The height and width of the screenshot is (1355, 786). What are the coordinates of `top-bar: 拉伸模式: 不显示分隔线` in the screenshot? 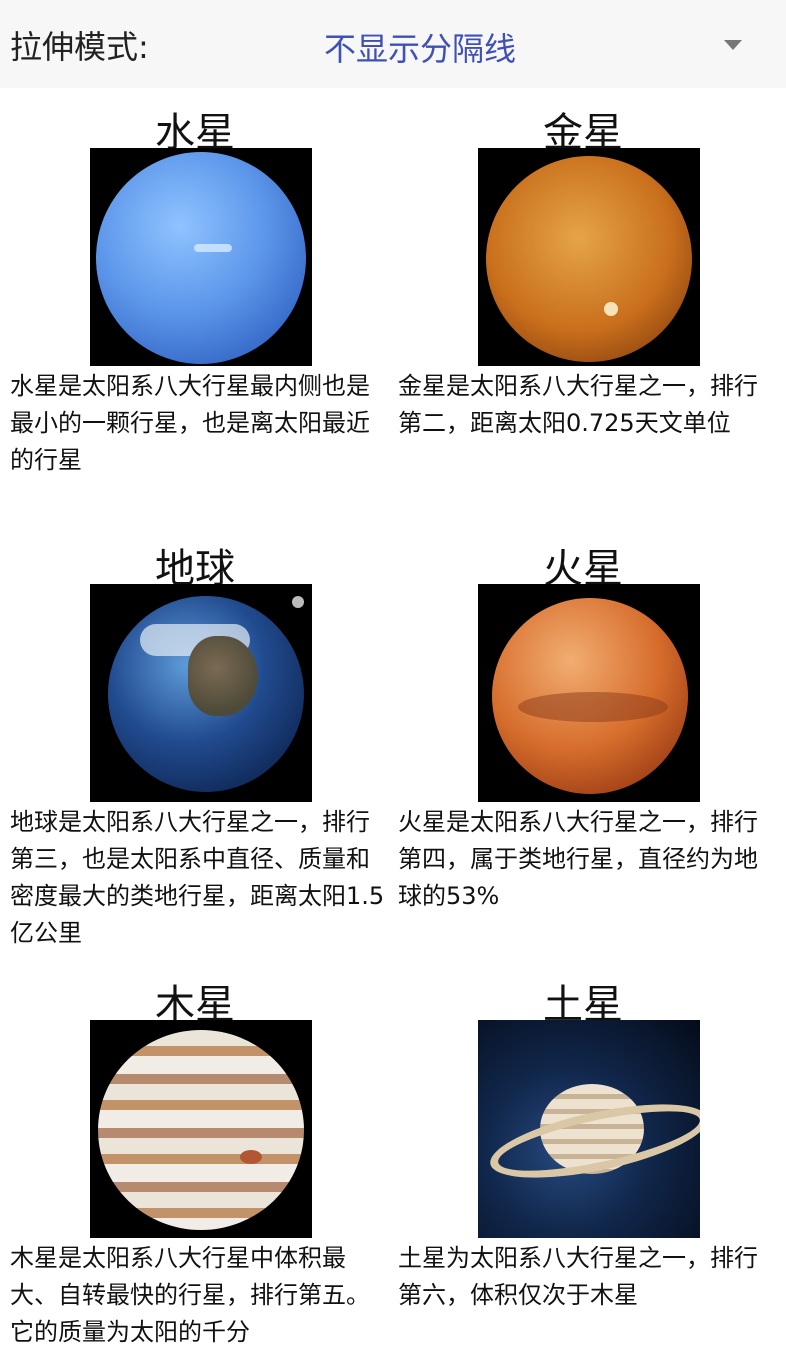 It's located at (393, 44).